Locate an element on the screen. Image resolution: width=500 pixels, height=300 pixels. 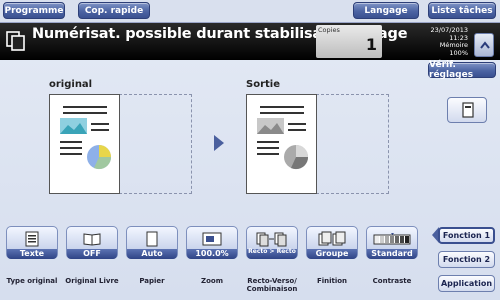
verif-reglages-button: Vérif. réglages is located at coordinates (462, 70).